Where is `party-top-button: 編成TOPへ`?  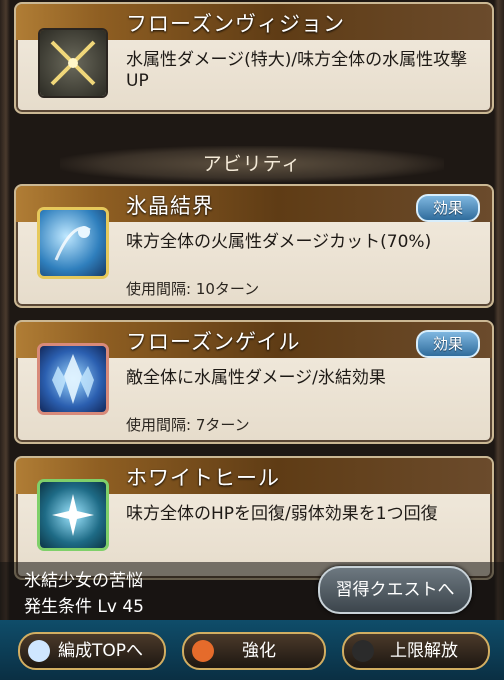 party-top-button: 編成TOPへ is located at coordinates (92, 651).